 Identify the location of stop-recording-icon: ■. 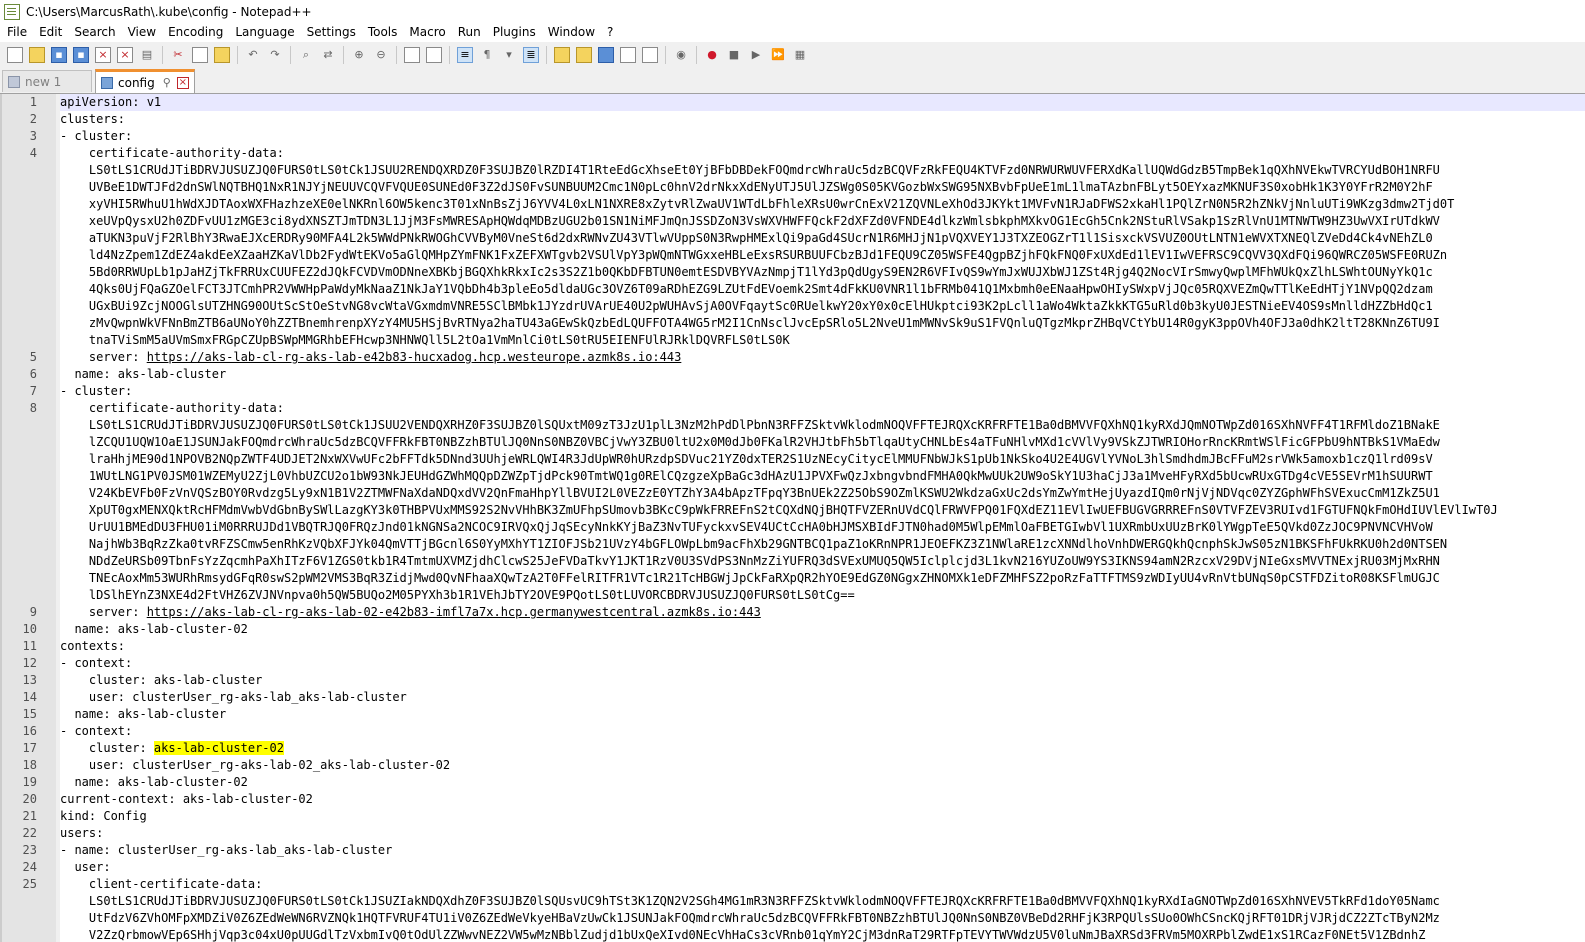
(734, 55).